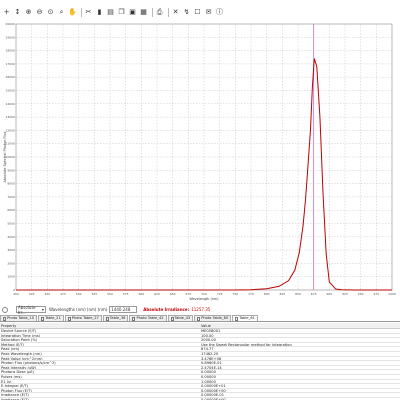 This screenshot has height=400, width=400. Describe the element at coordinates (186, 12) in the screenshot. I see `chart-settings-icon: ↯` at that location.